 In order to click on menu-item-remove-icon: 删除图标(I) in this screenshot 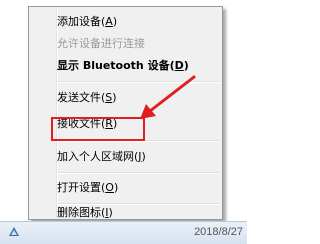, I will do `click(125, 213)`.